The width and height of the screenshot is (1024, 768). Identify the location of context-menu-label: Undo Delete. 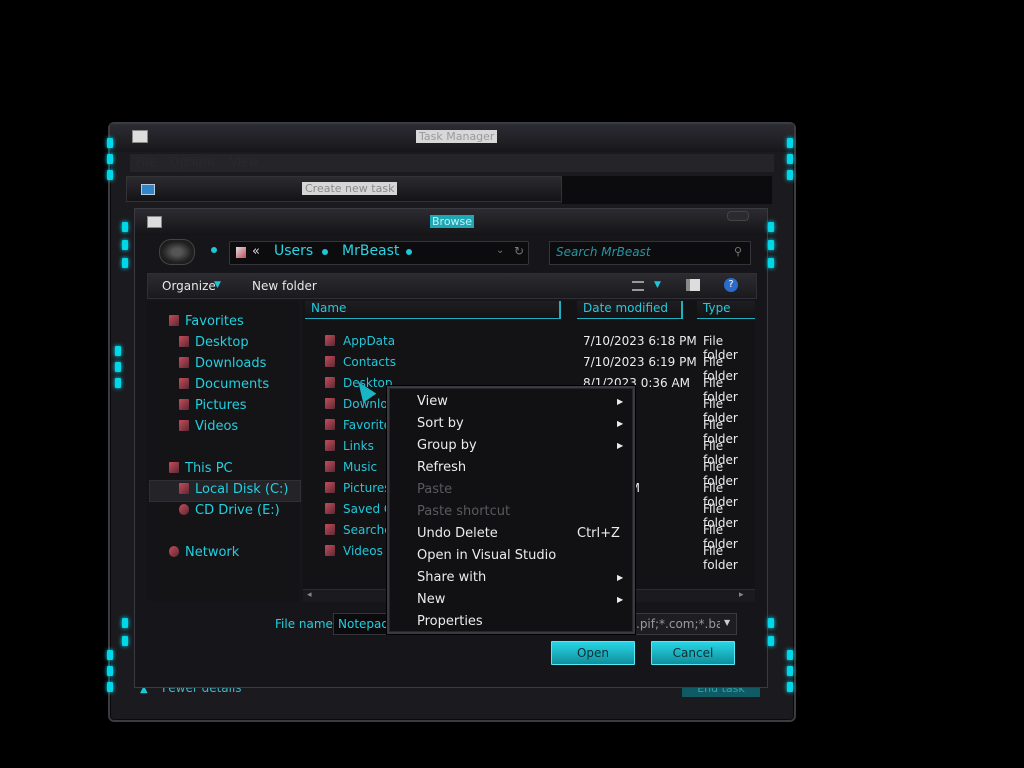
(457, 533).